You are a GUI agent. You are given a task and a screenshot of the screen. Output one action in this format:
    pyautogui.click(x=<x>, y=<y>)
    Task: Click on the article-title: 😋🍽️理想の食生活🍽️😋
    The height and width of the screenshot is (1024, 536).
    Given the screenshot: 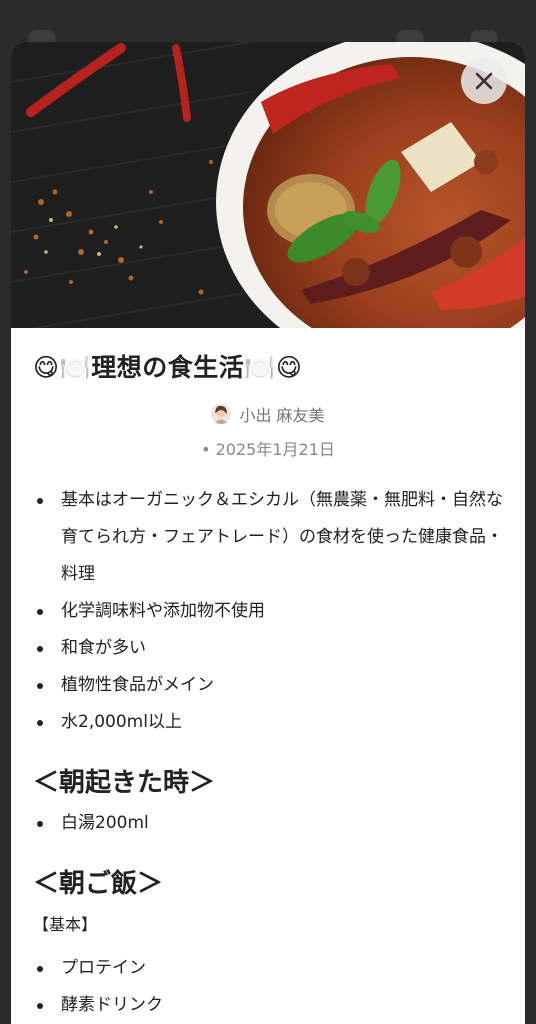 What is the action you would take?
    pyautogui.click(x=168, y=367)
    